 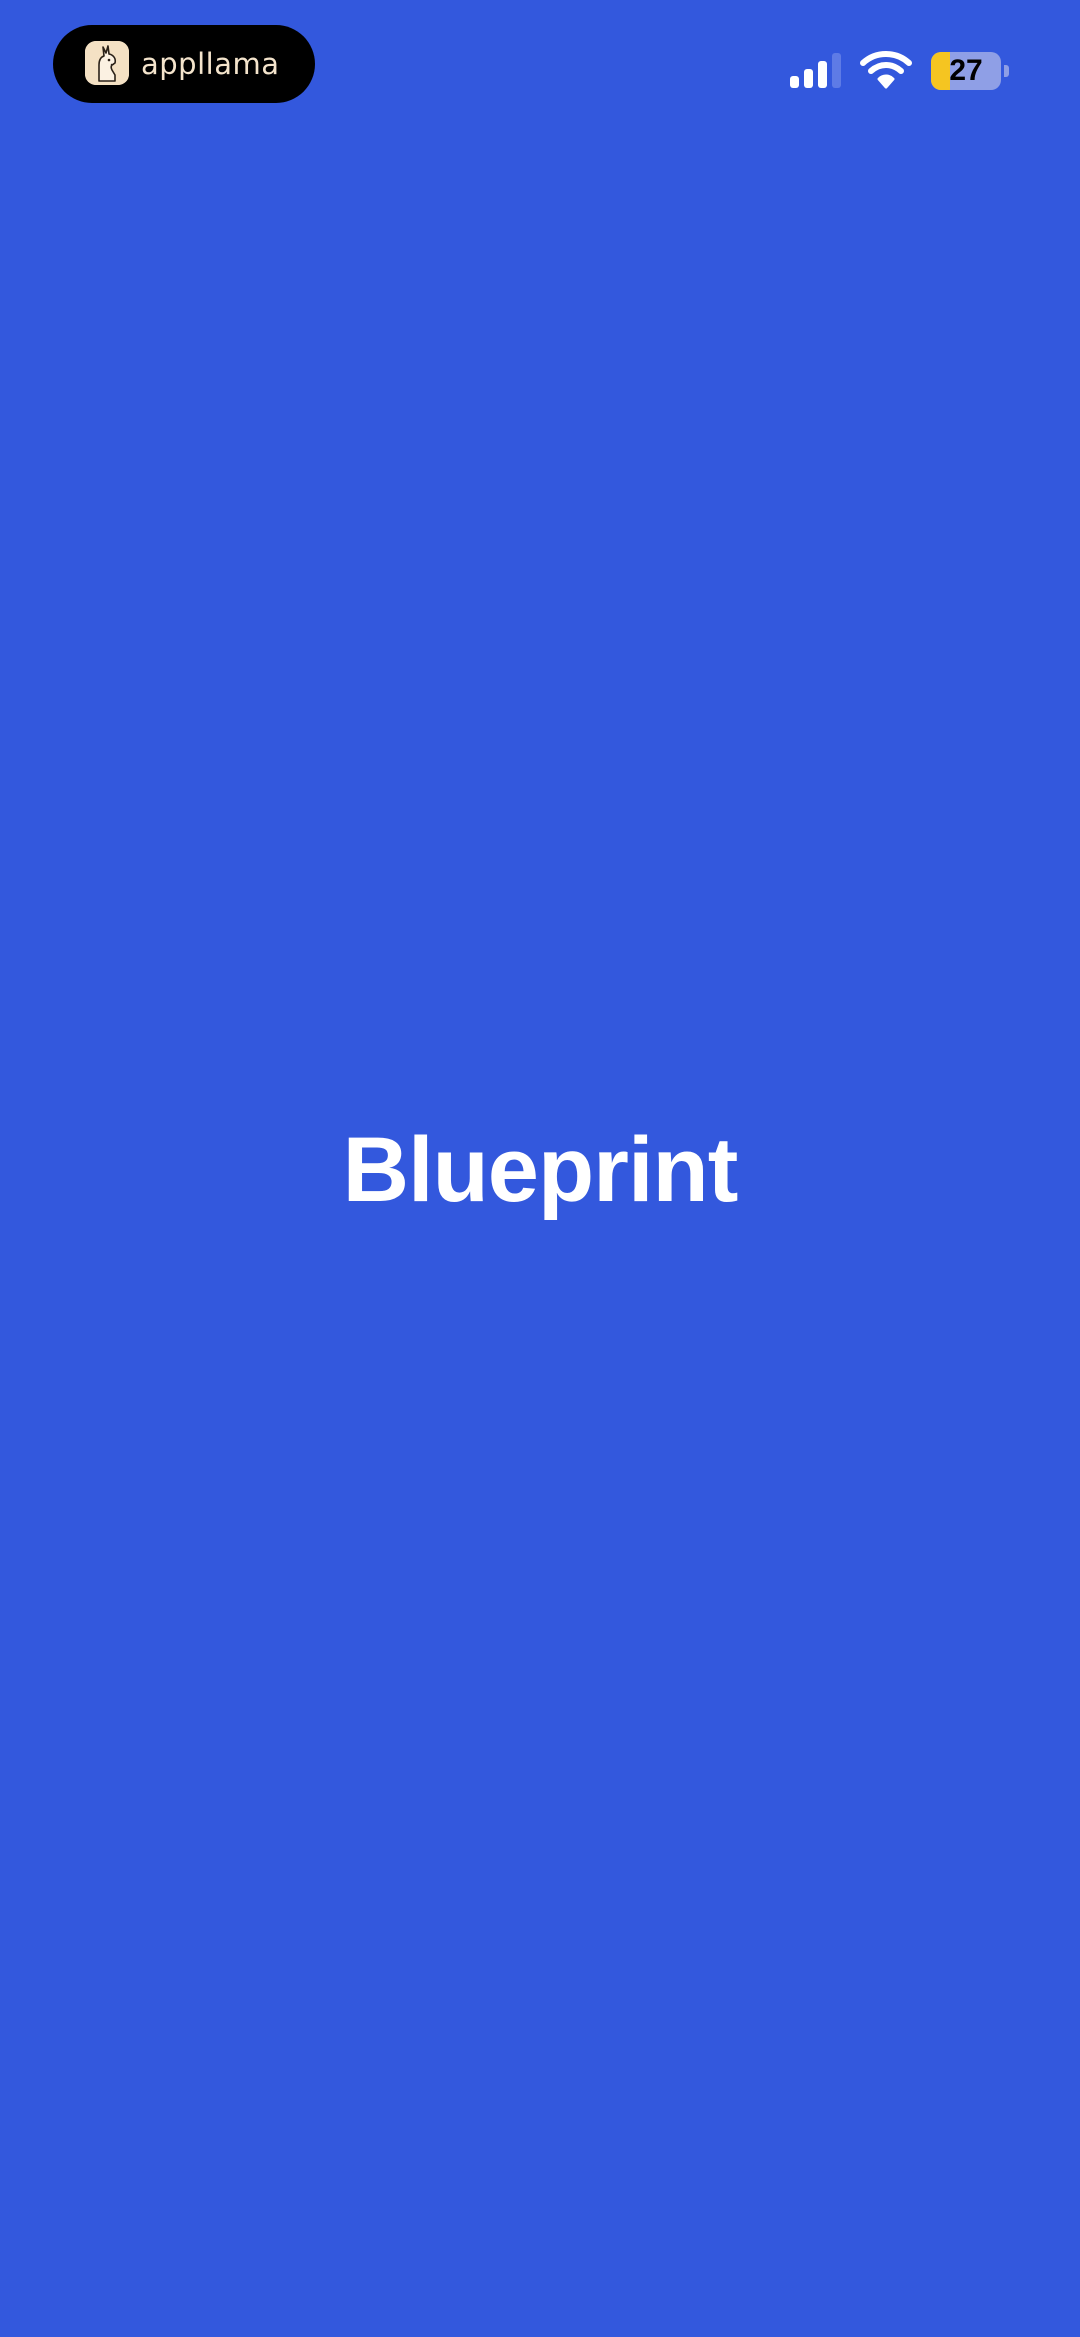 I want to click on app-title: Blueprint, so click(x=540, y=1170).